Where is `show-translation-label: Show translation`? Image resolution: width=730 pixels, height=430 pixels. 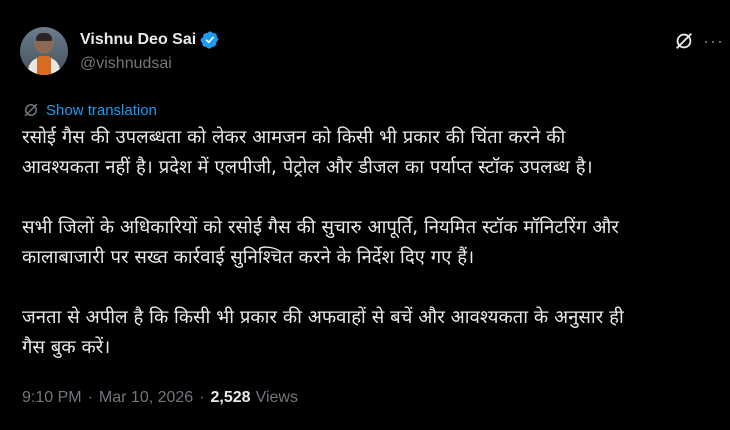 show-translation-label: Show translation is located at coordinates (101, 110).